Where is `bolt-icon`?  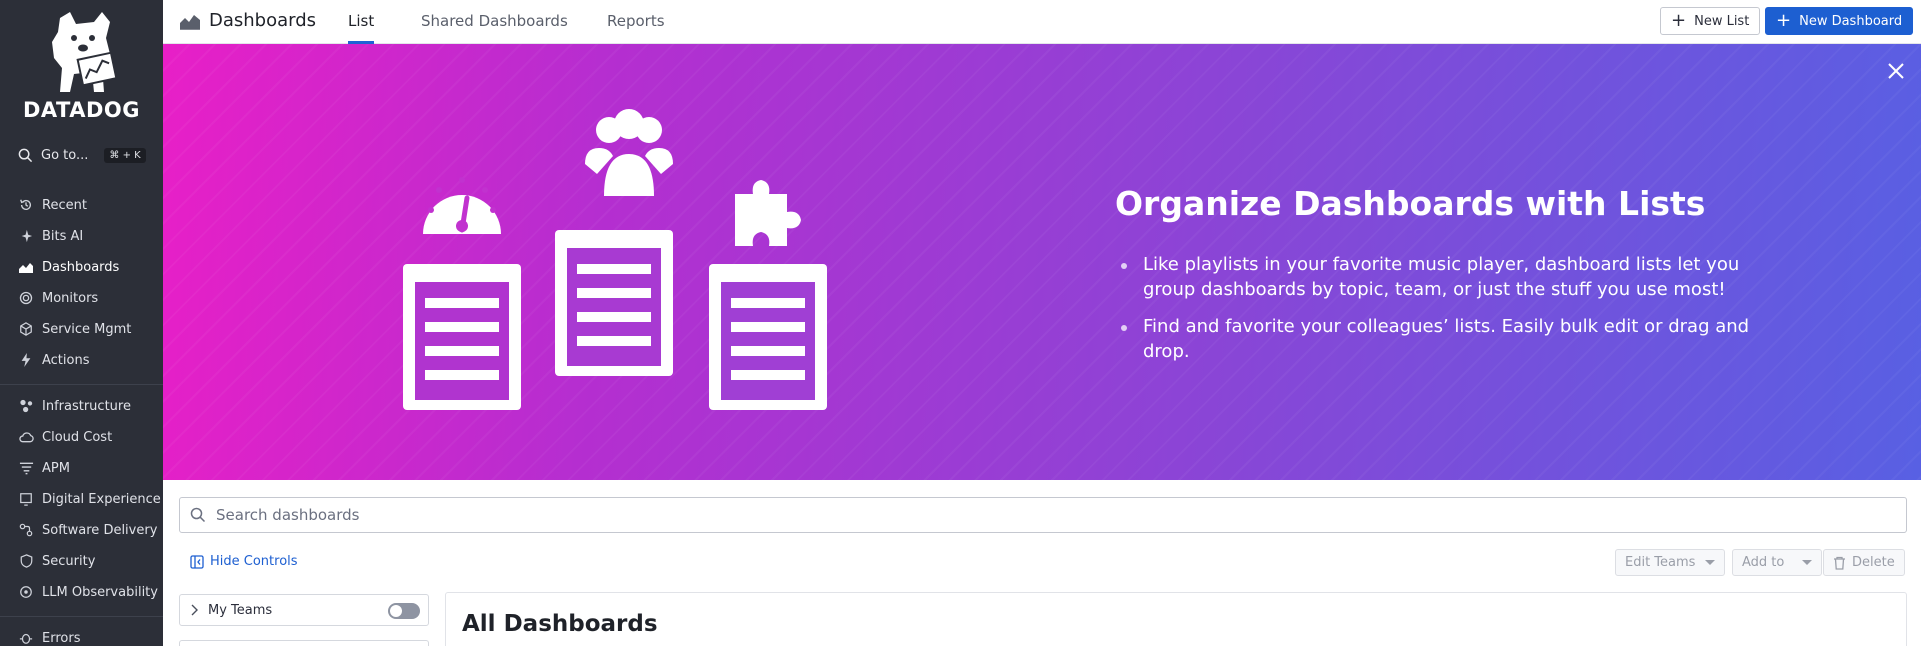
bolt-icon is located at coordinates (26, 360).